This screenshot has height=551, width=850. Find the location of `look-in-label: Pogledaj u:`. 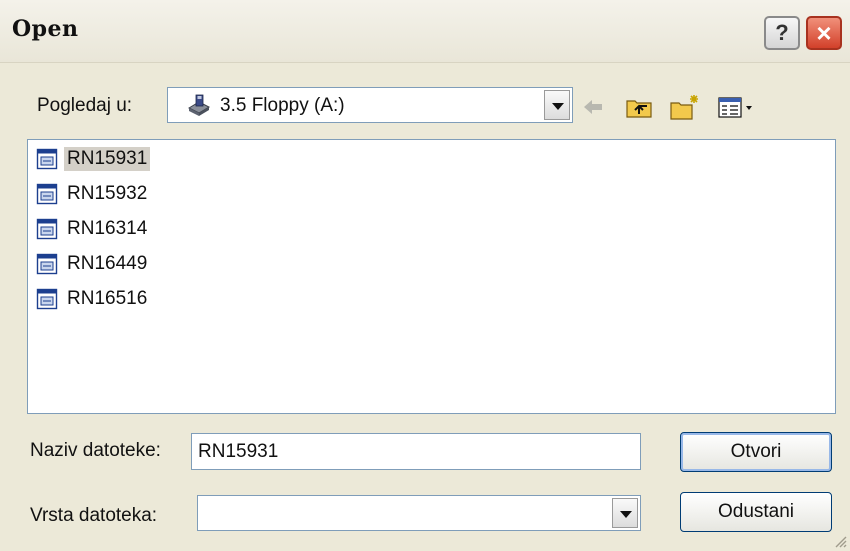

look-in-label: Pogledaj u: is located at coordinates (85, 105).